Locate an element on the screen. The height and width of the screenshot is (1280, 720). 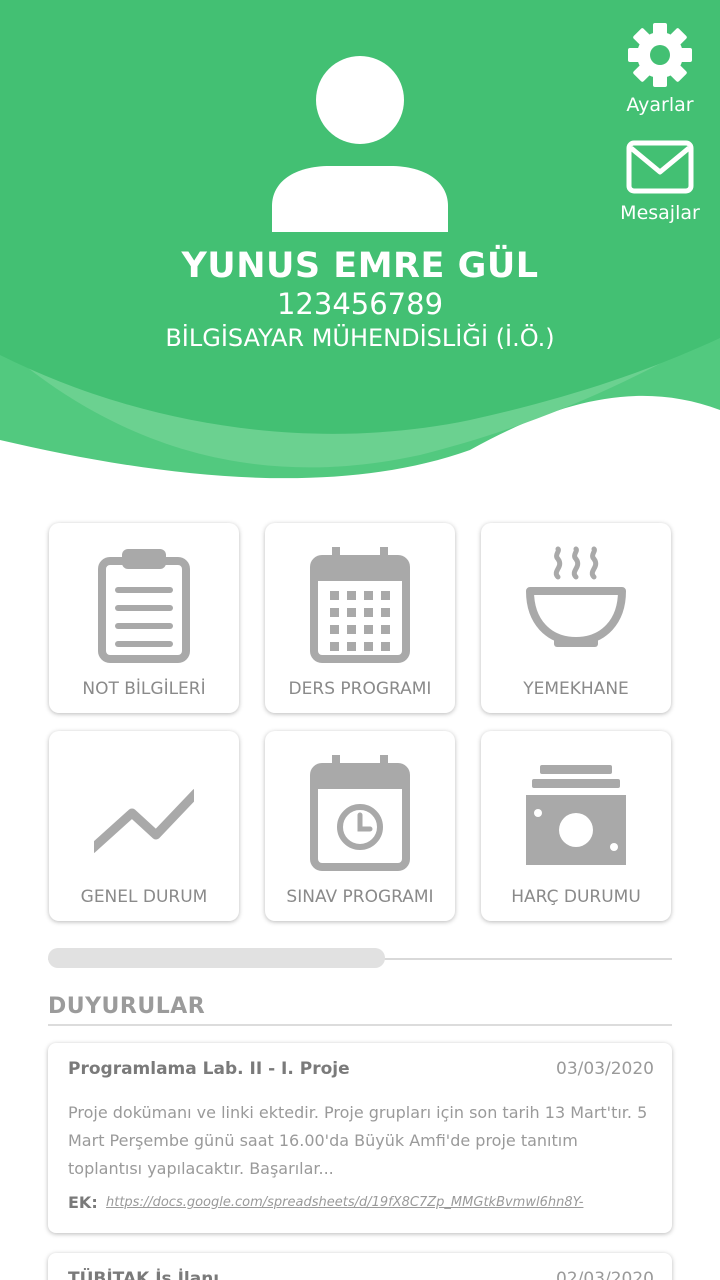
announcement-title: TÜBİTAK İş İlanı is located at coordinates (144, 1274).